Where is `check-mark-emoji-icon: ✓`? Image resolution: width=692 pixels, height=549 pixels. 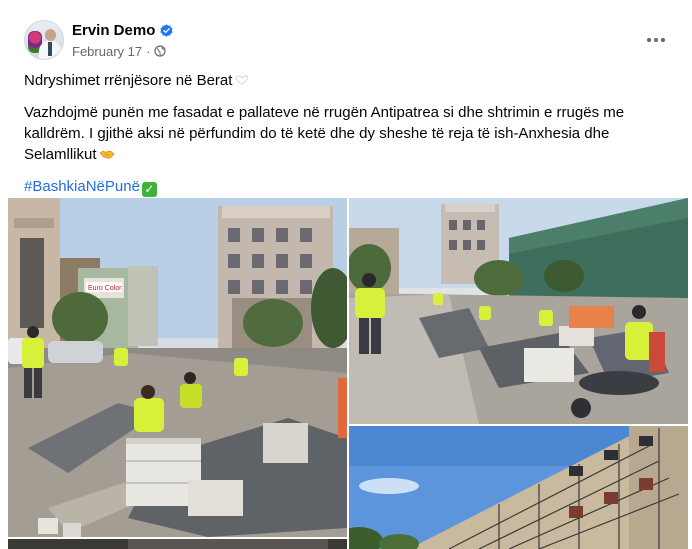 check-mark-emoji-icon: ✓ is located at coordinates (149, 189).